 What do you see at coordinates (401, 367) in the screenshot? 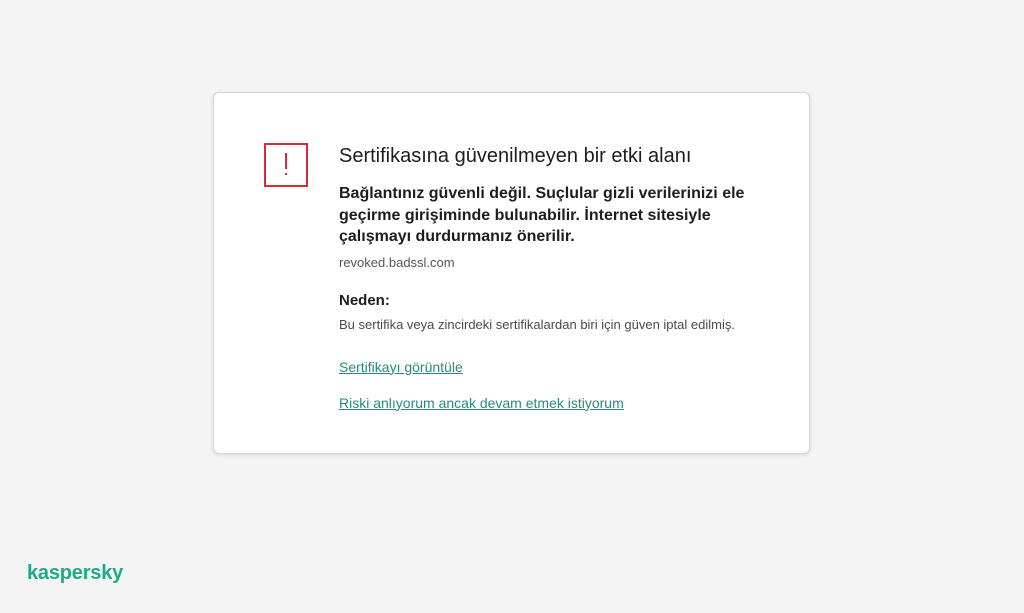
I see `view-certificate-link: Sertifikayı görüntüle` at bounding box center [401, 367].